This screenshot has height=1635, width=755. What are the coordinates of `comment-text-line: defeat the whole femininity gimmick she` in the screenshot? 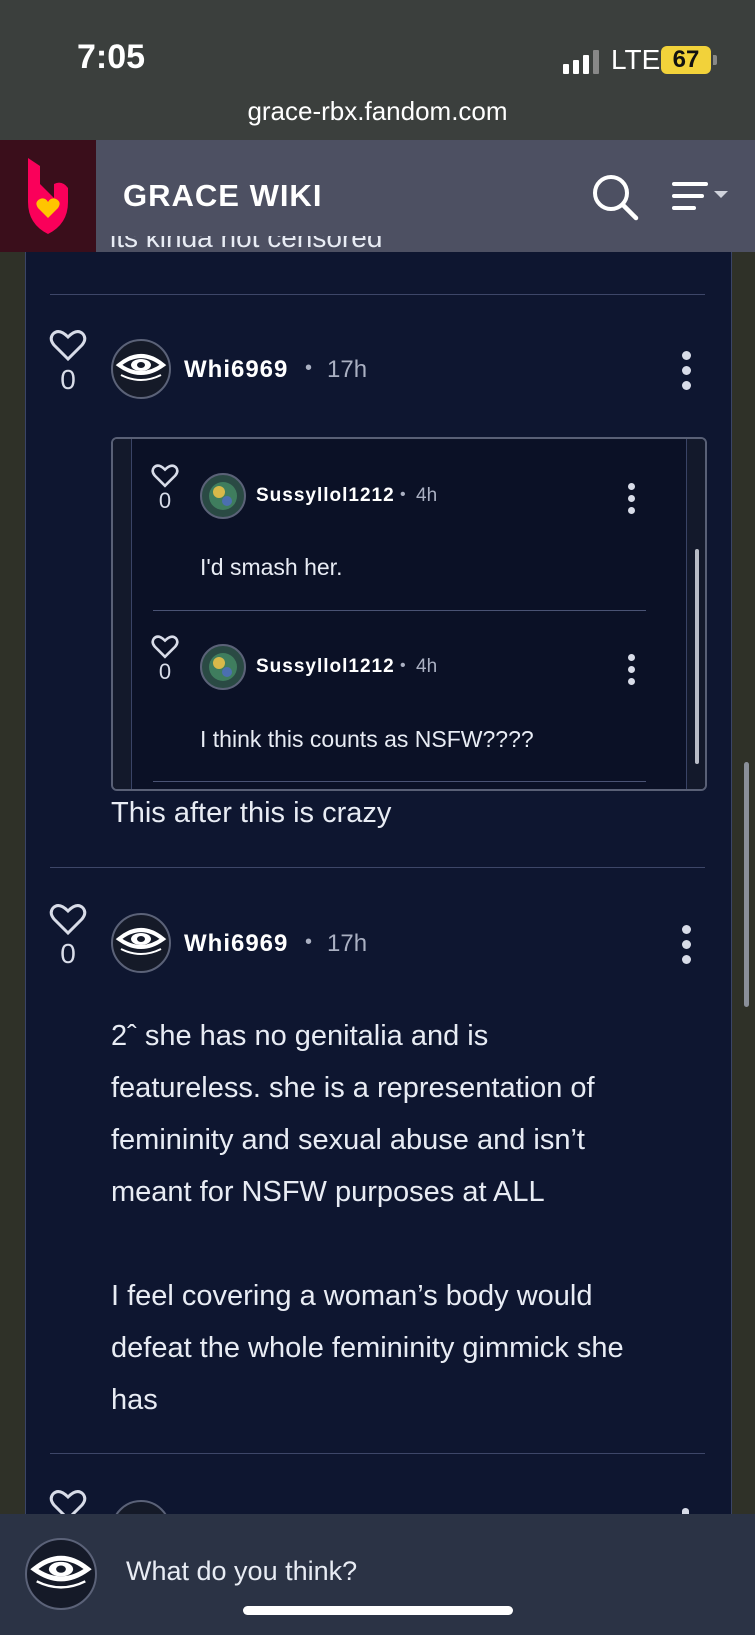 It's located at (367, 1348).